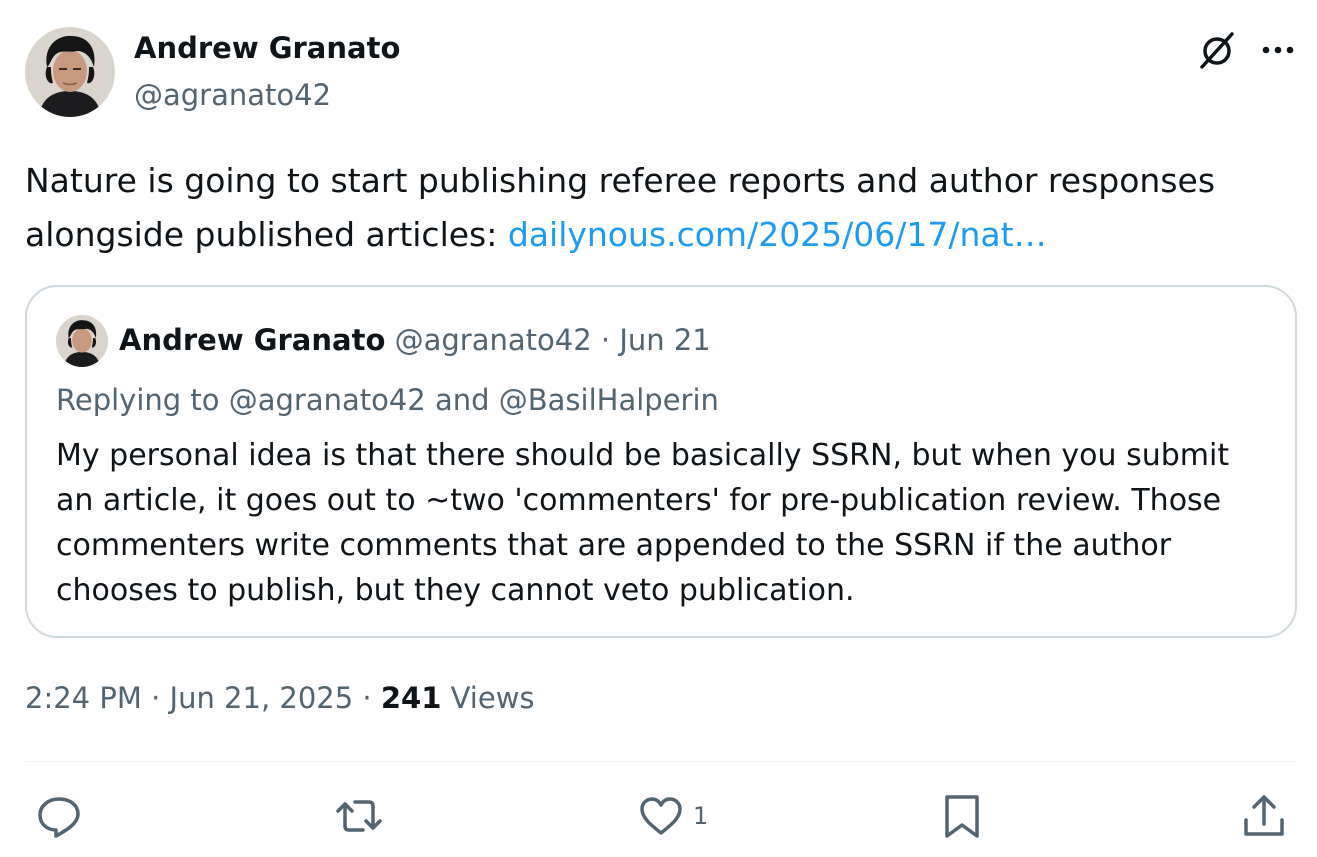  What do you see at coordinates (1217, 50) in the screenshot?
I see `grok-icon` at bounding box center [1217, 50].